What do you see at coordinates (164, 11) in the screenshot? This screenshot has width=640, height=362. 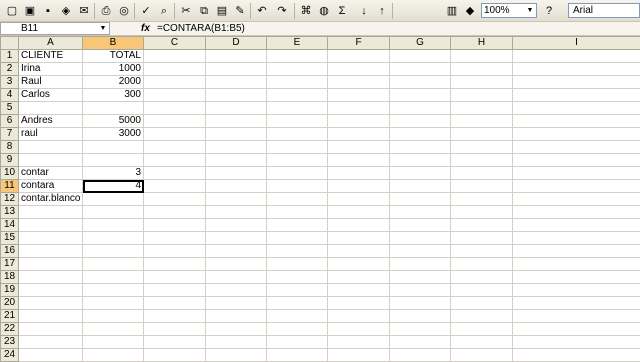 I see `research-icon: ⌕` at bounding box center [164, 11].